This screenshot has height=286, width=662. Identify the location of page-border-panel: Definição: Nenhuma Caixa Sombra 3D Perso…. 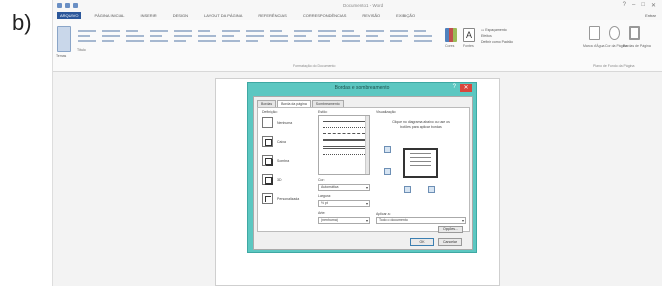
(363, 170).